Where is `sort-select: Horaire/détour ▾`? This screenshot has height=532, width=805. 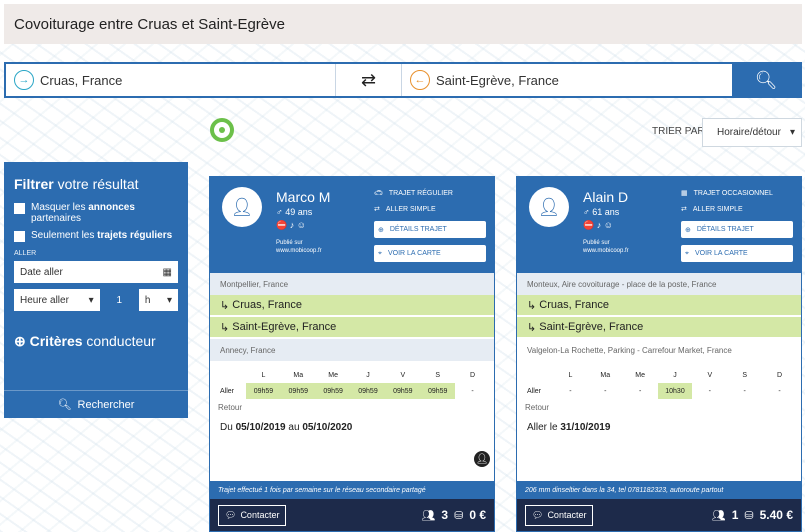
sort-select: Horaire/détour ▾ is located at coordinates (752, 132).